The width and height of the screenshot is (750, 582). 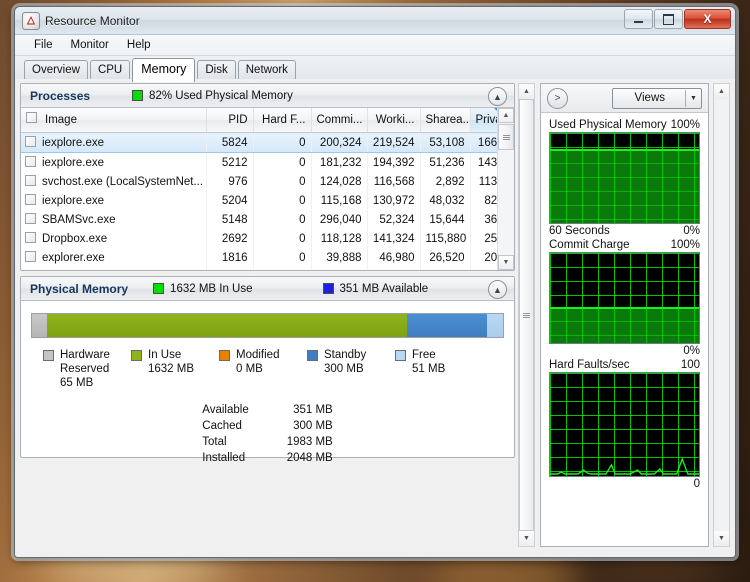 What do you see at coordinates (313, 409) in the screenshot?
I see `stat-value: 351 MB` at bounding box center [313, 409].